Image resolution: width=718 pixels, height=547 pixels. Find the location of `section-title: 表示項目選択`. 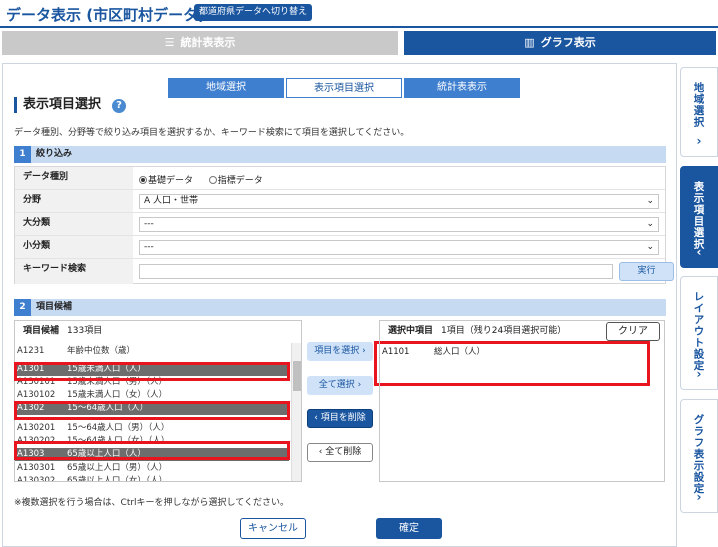

section-title: 表示項目選択 is located at coordinates (57, 105).